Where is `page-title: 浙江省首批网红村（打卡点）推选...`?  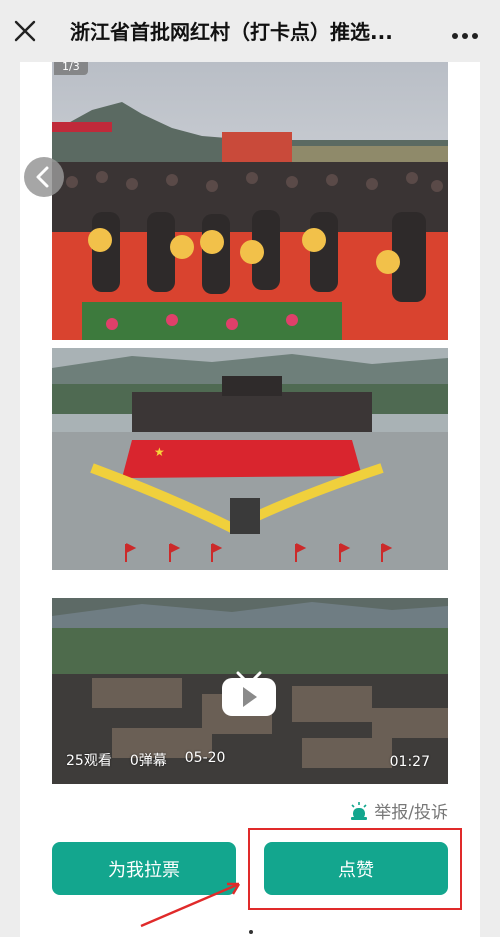 page-title: 浙江省首批网红村（打卡点）推选... is located at coordinates (231, 32).